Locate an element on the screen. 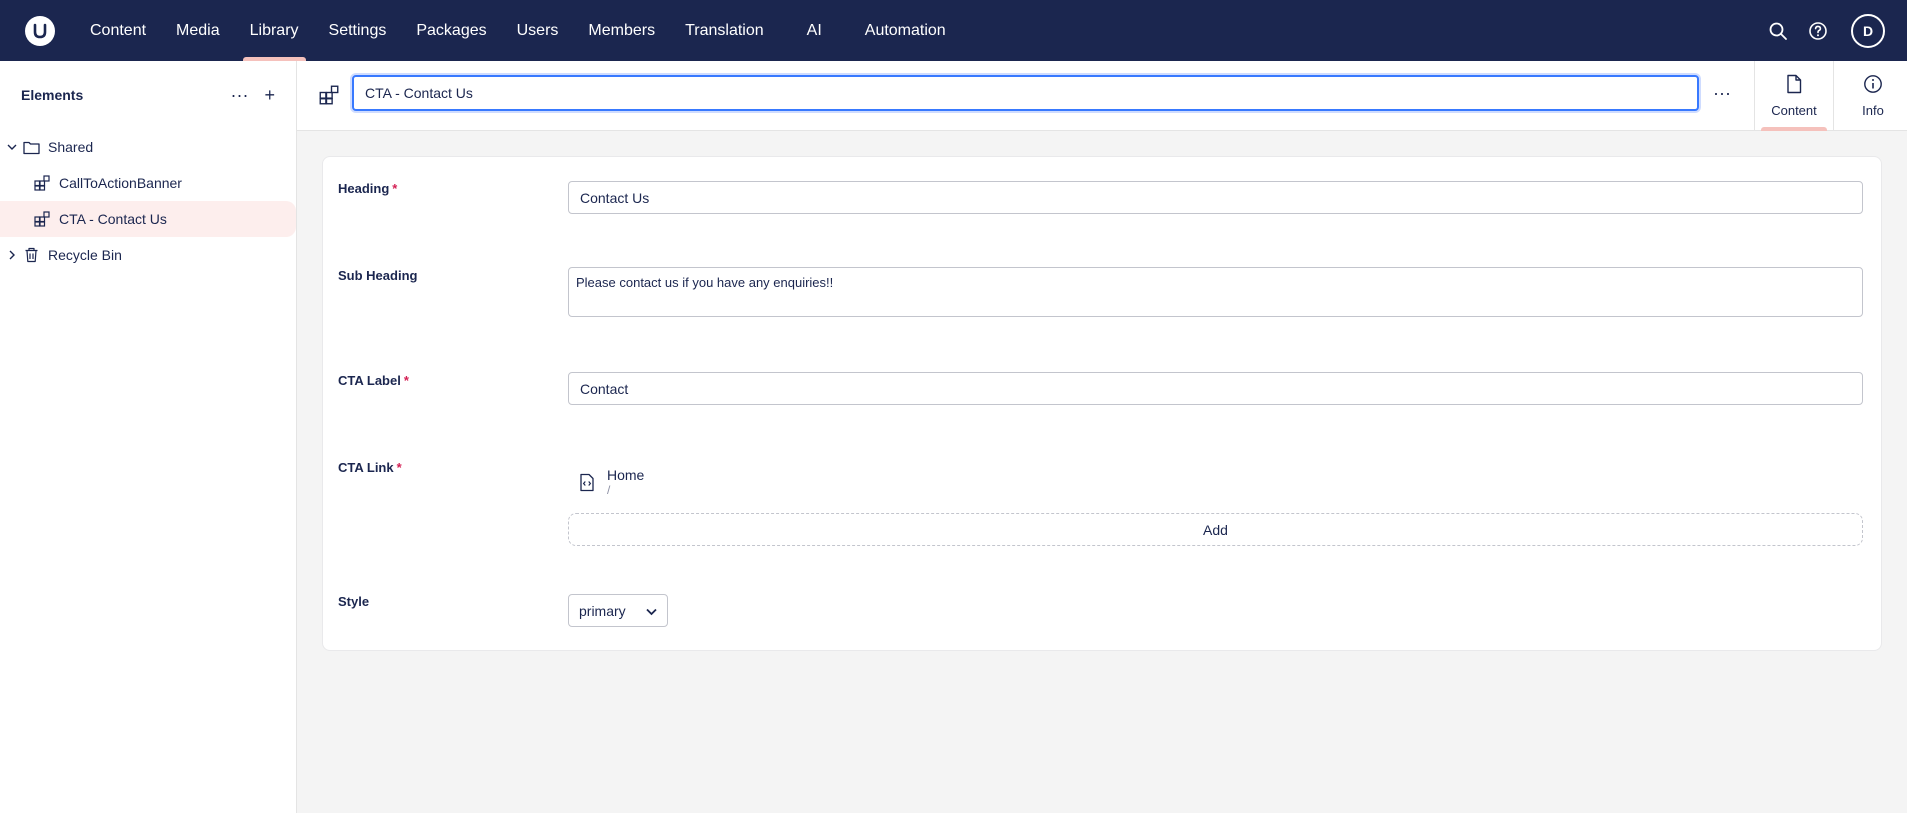  cta-link-label: CTA Link * is located at coordinates (370, 467).